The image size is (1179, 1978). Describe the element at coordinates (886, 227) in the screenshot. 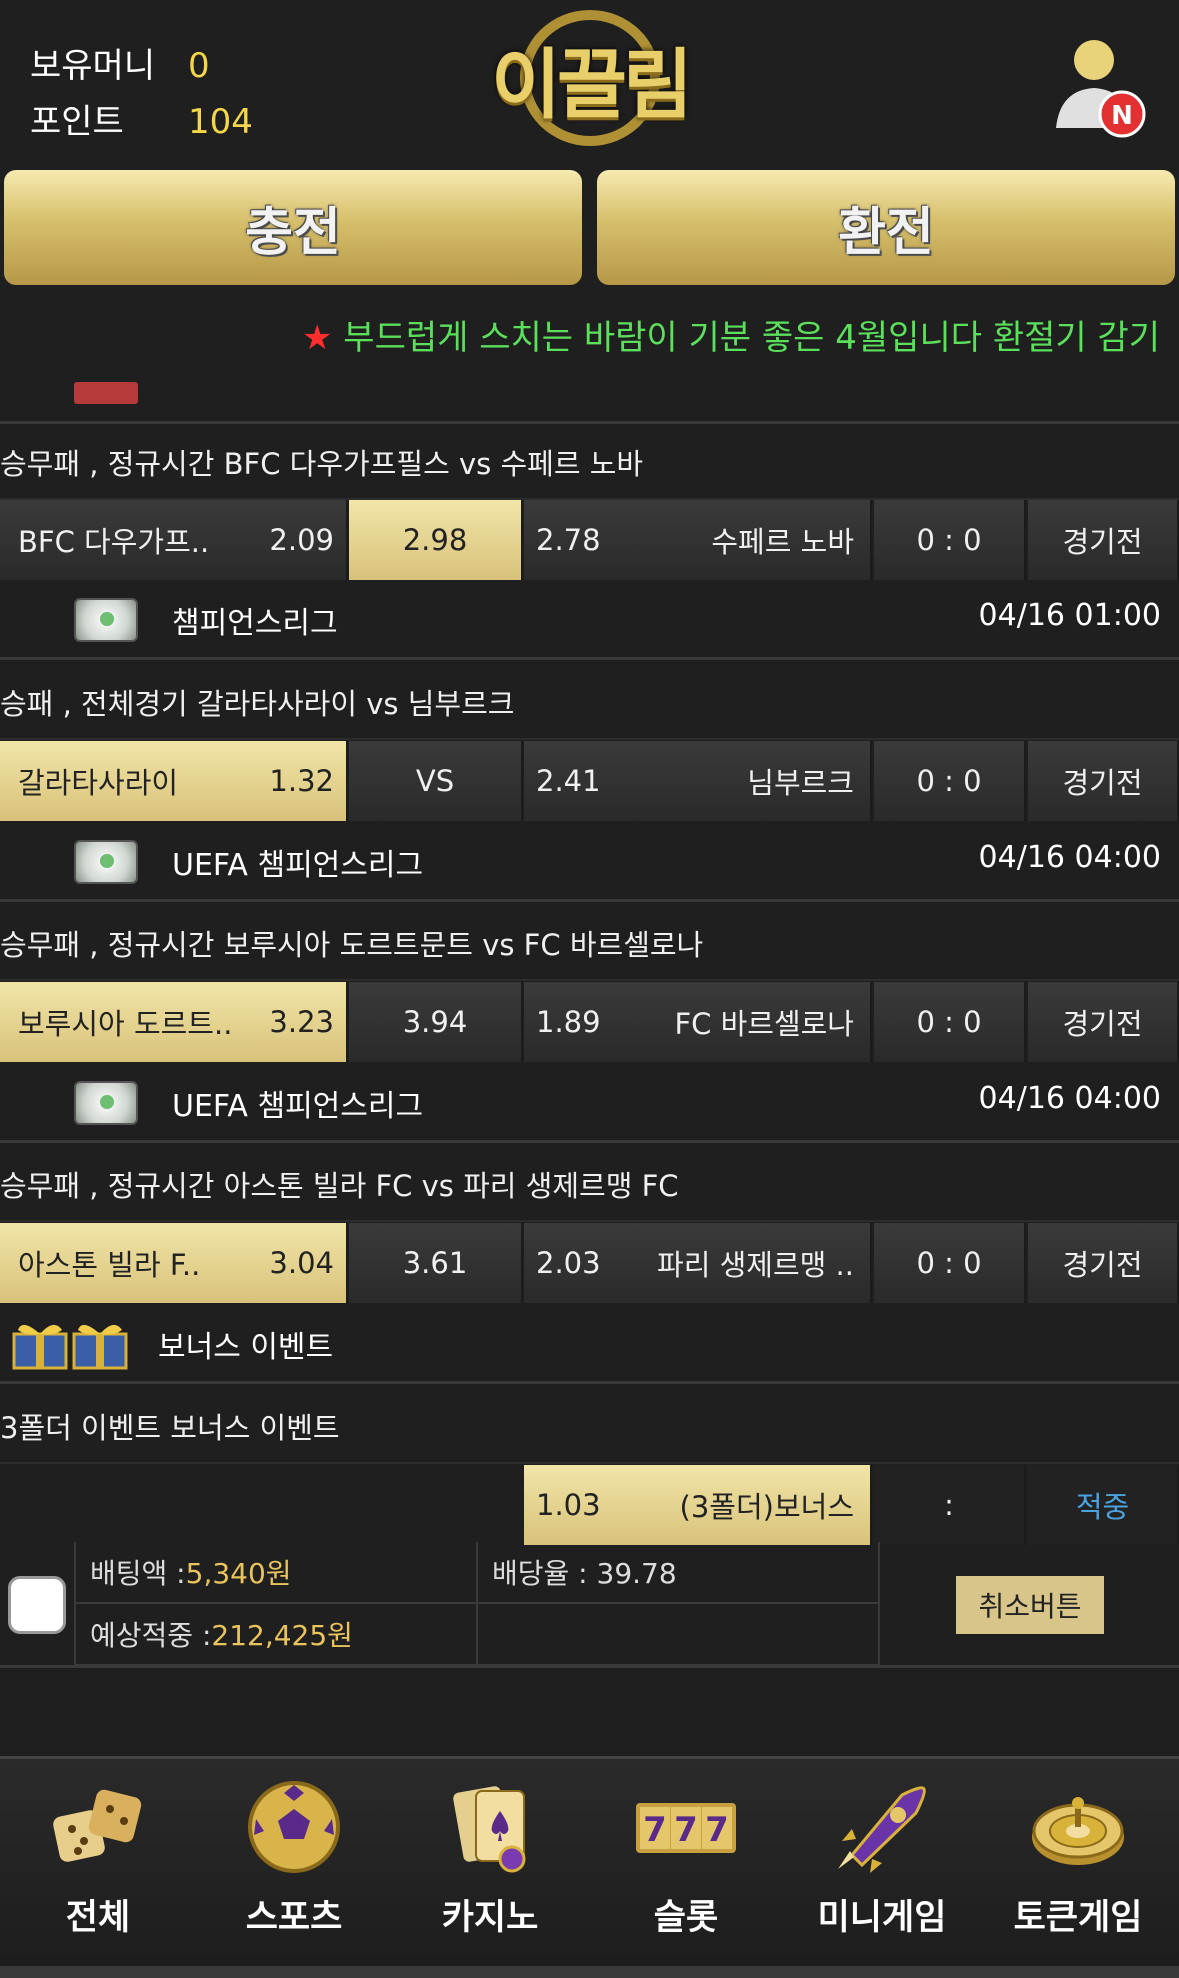

I see `exchange-button: 환전` at that location.